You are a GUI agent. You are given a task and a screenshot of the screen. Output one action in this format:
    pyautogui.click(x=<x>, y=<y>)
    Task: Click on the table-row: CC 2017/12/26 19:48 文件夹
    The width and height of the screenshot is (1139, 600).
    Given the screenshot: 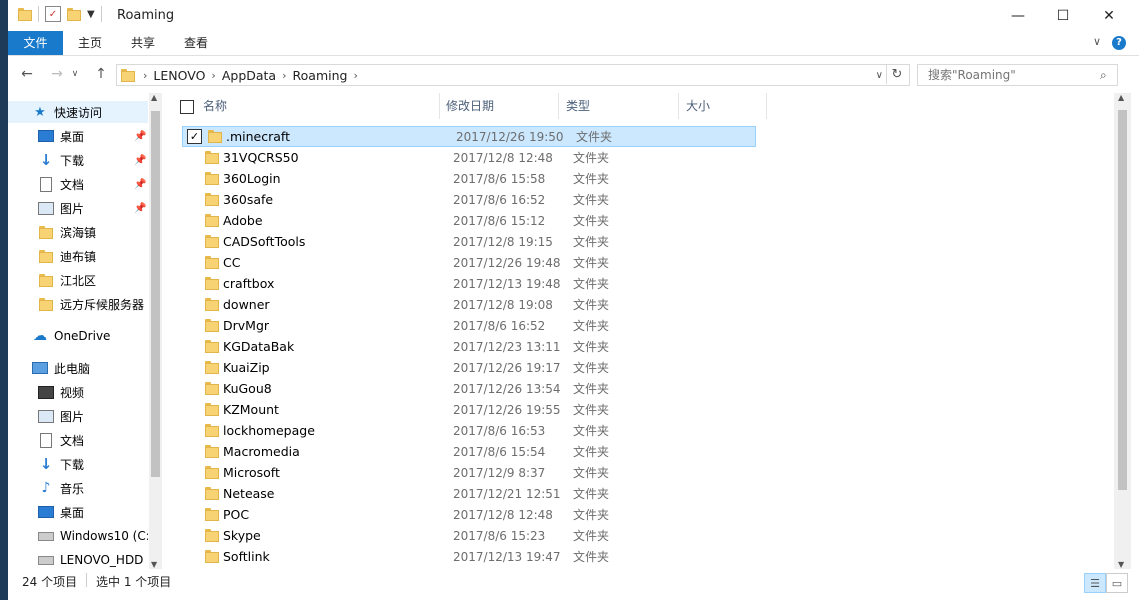 What is the action you would take?
    pyautogui.click(x=472, y=262)
    